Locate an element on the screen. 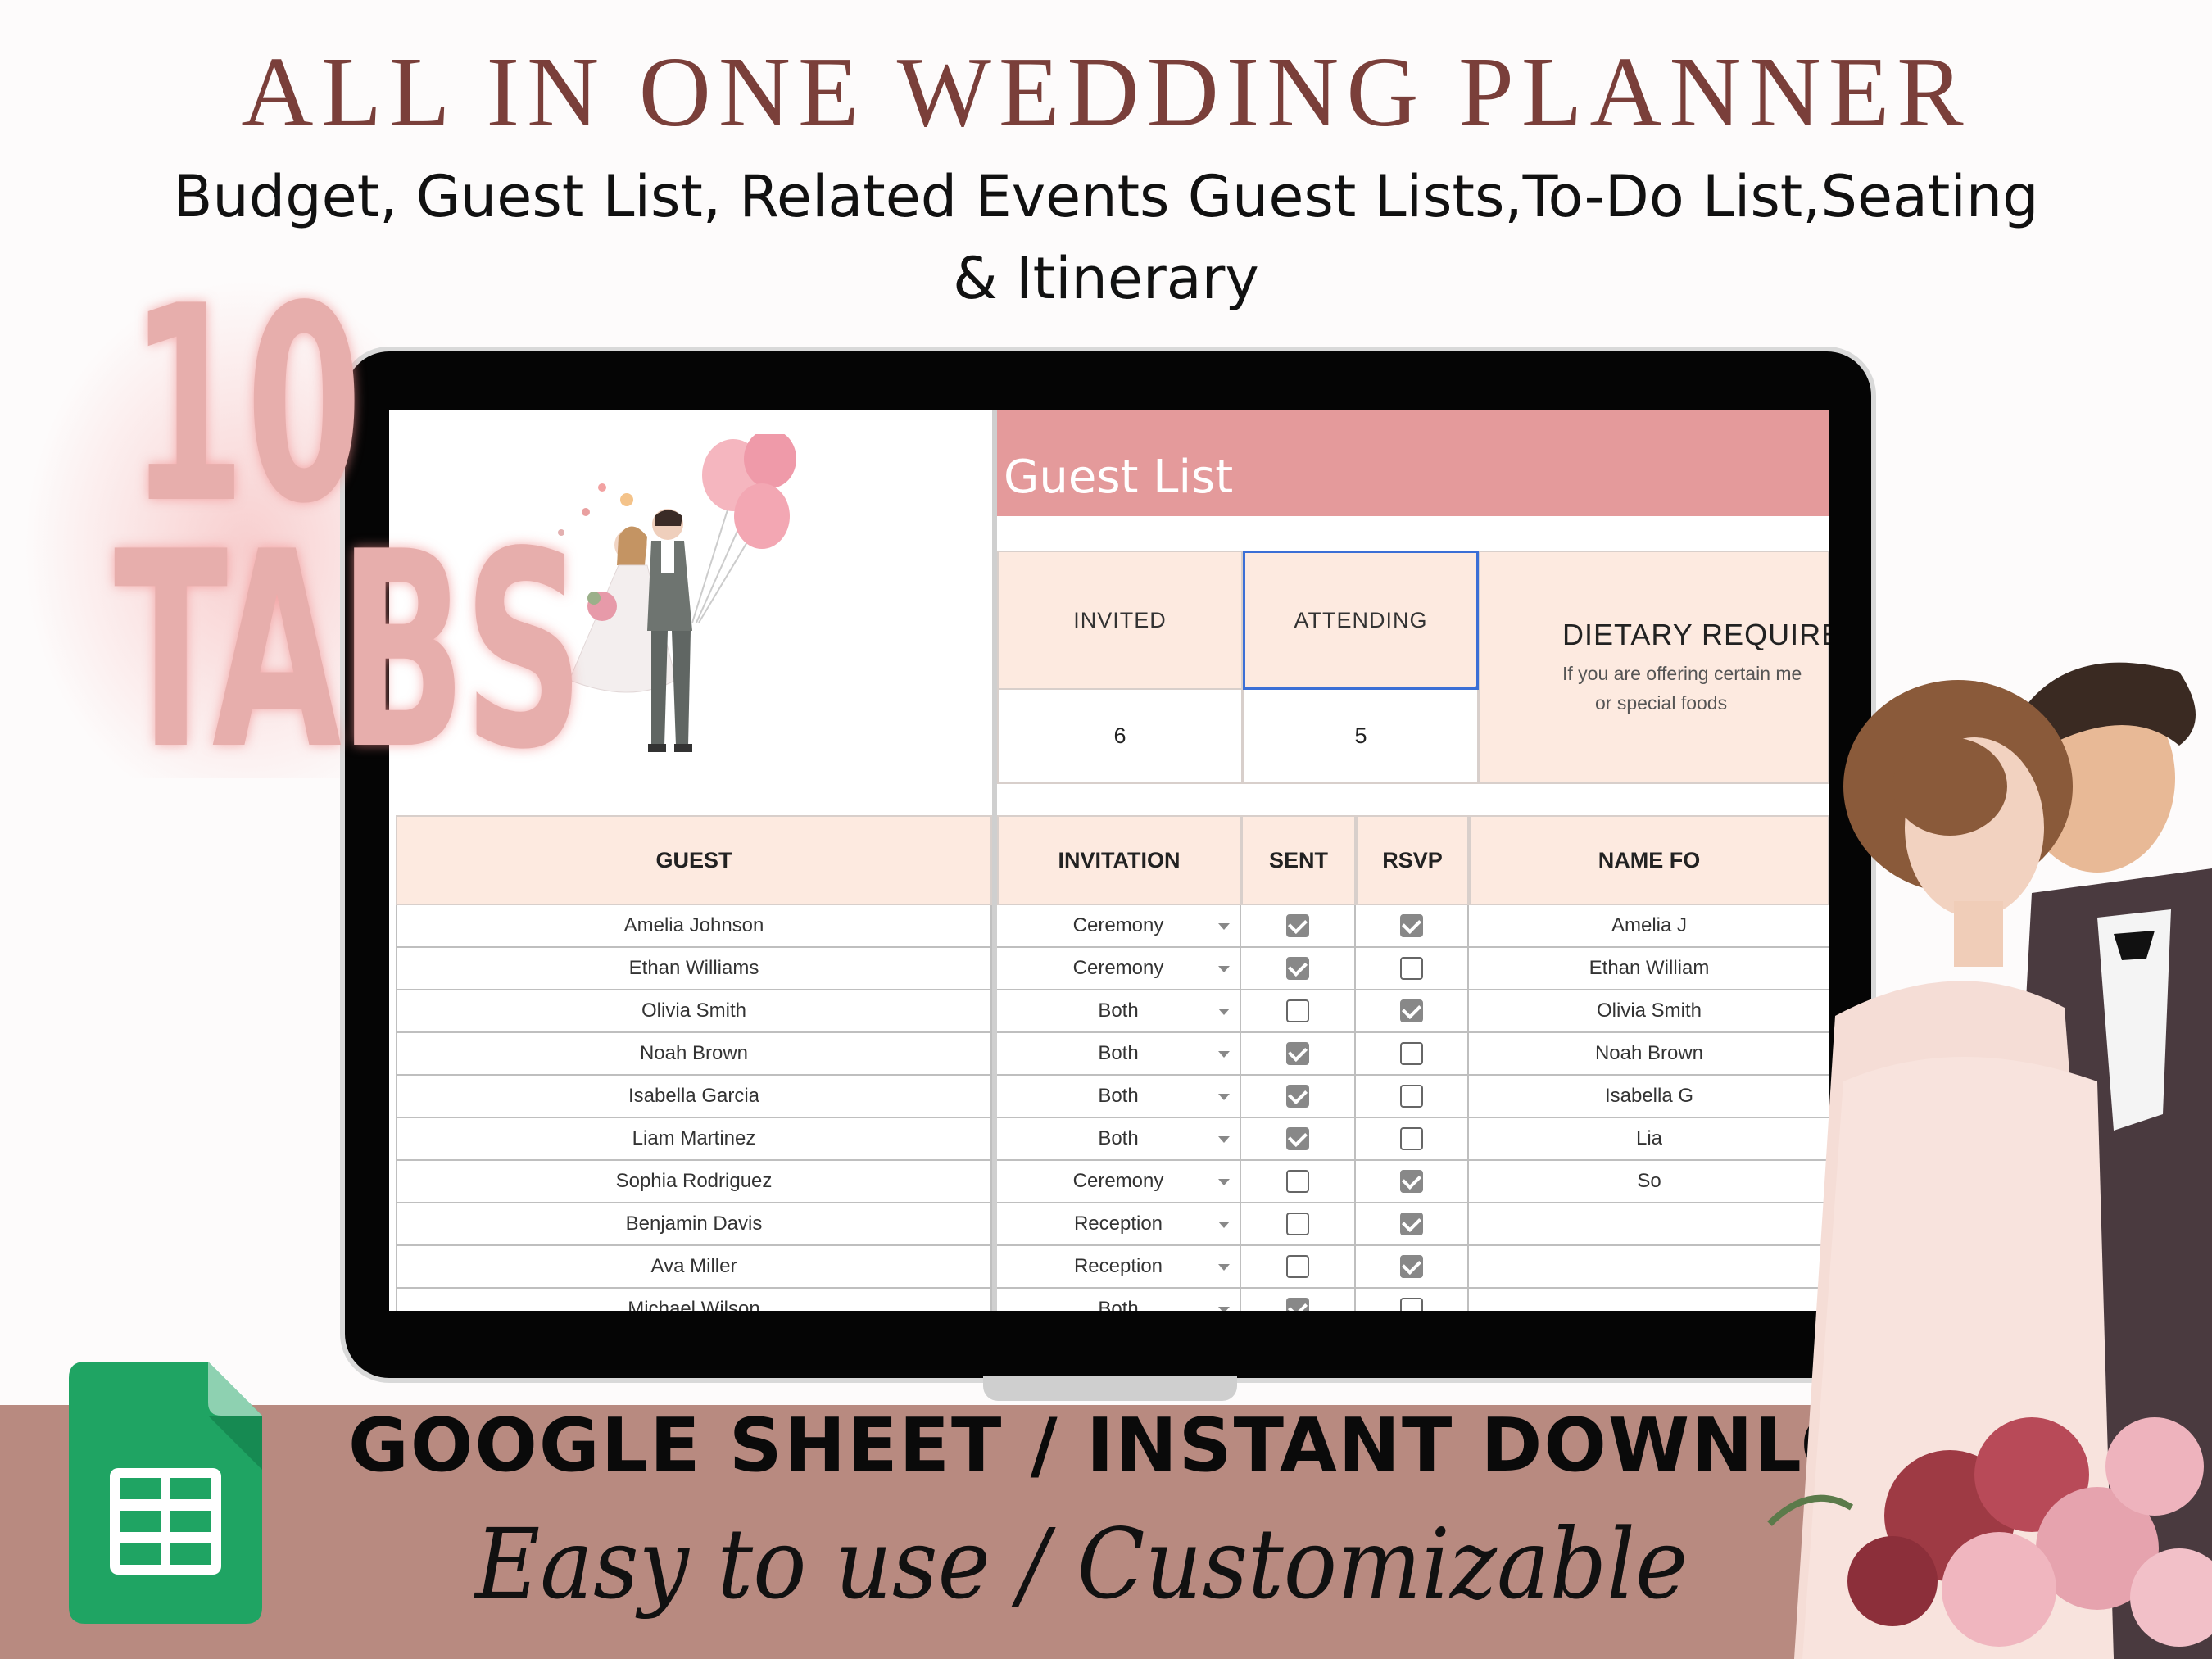 This screenshot has height=1659, width=2212. guest-name-cell: Benjamin Davis is located at coordinates (694, 1224).